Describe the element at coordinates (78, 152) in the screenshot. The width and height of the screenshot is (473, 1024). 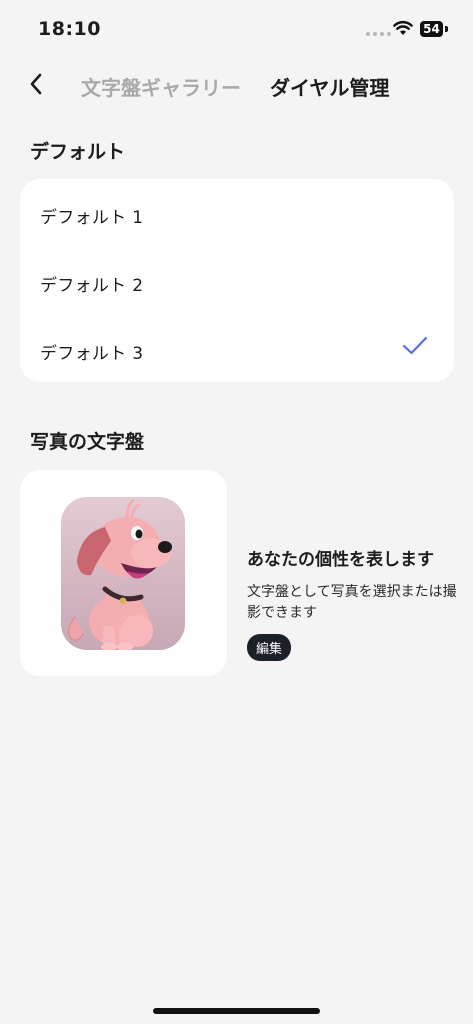
I see `default-section-title: デフォルト` at that location.